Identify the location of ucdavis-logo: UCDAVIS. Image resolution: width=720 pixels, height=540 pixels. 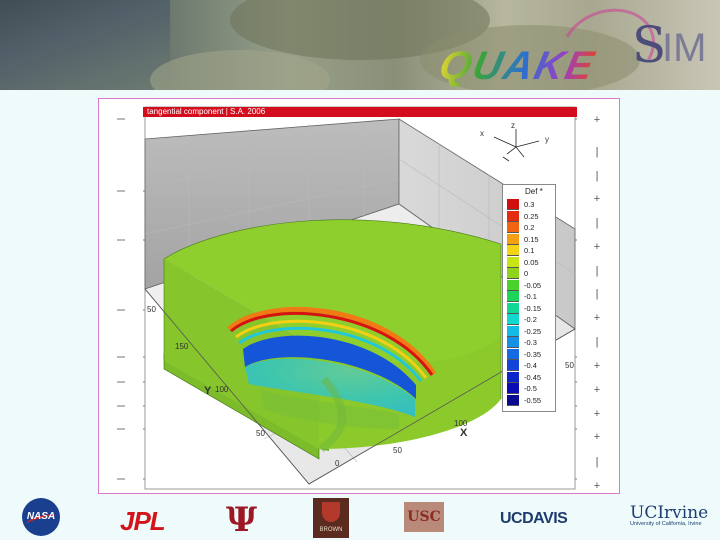
(534, 519).